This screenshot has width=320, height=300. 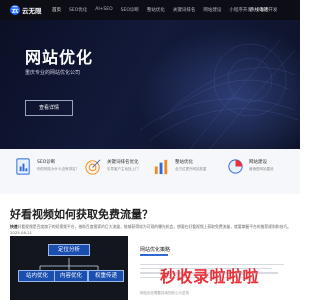 What do you see at coordinates (184, 162) in the screenshot?
I see `feature-title: 整站优化` at bounding box center [184, 162].